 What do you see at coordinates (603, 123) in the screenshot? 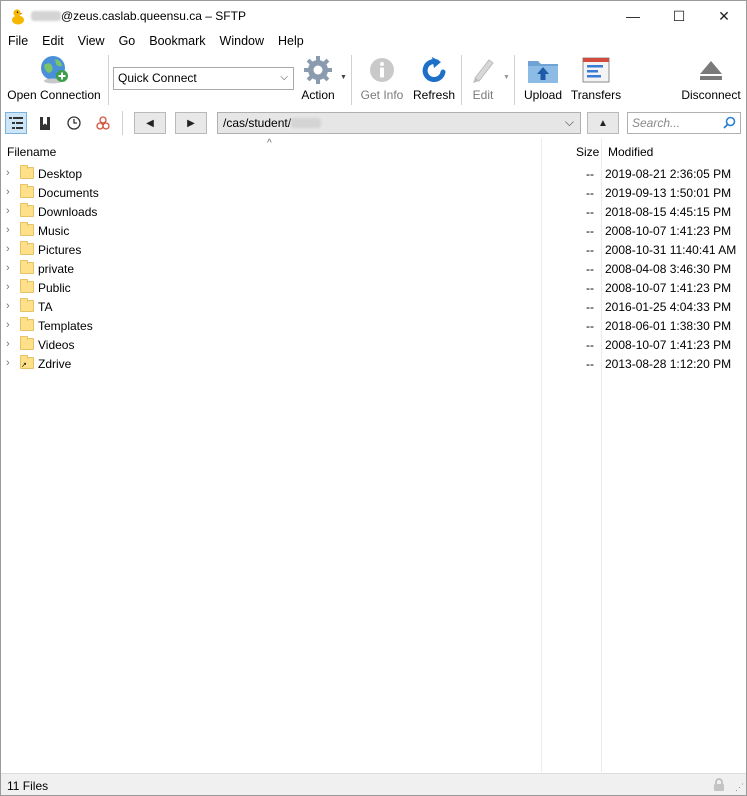
I see `parent-directory-button: ▲` at bounding box center [603, 123].